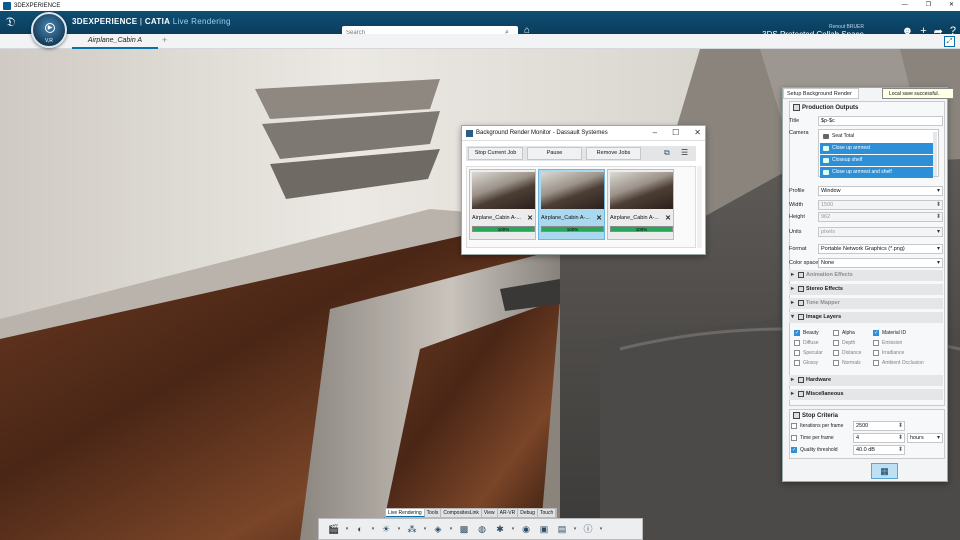  What do you see at coordinates (843, 136) in the screenshot?
I see `camera-name: Seat Total` at bounding box center [843, 136].